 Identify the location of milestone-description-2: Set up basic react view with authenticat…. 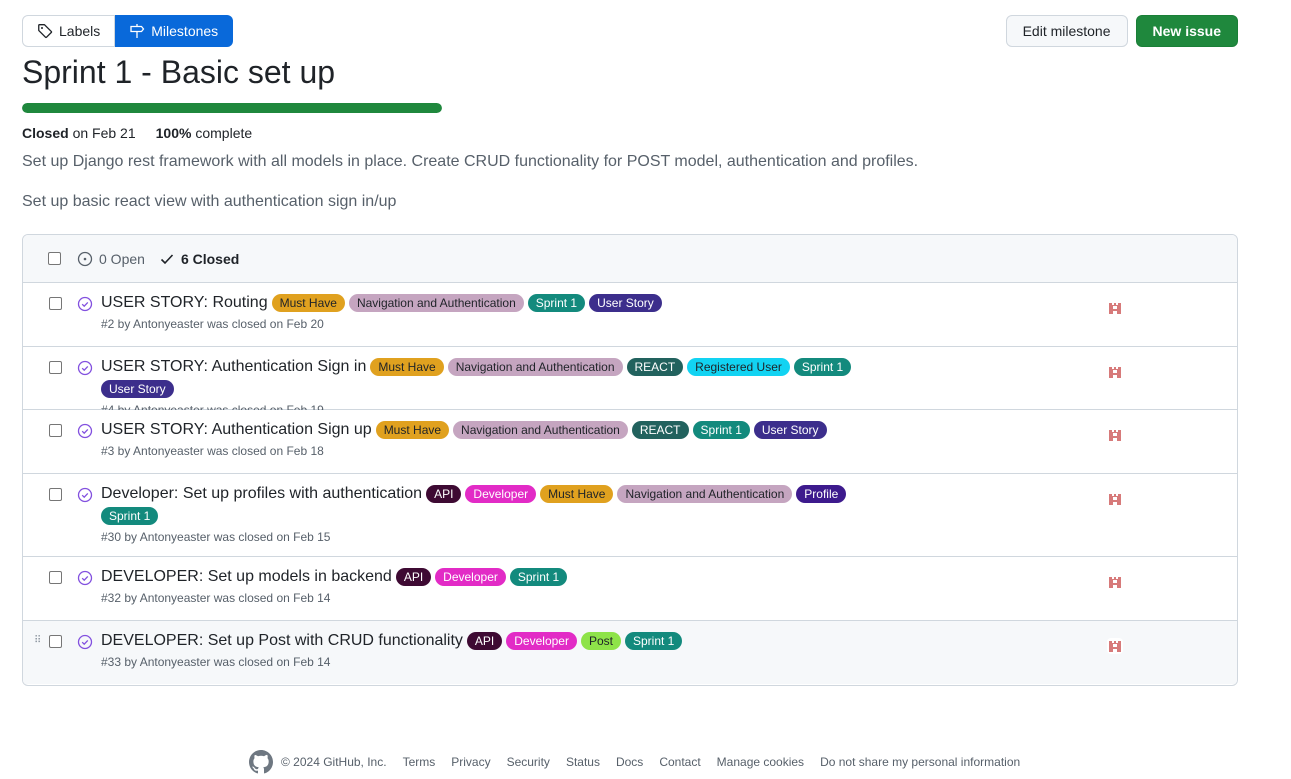
(209, 201).